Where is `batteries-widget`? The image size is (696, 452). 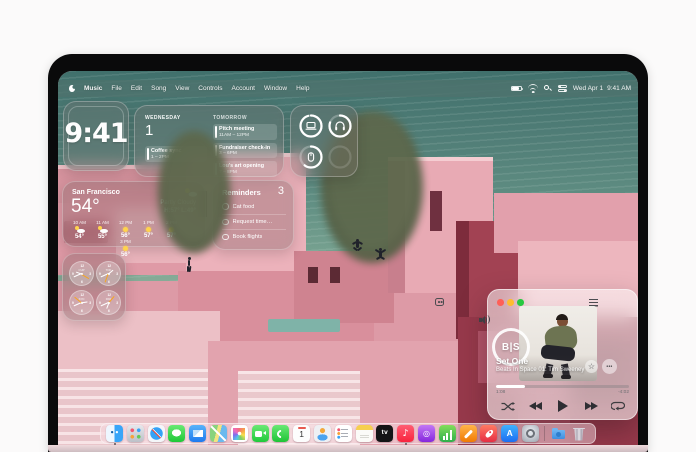
batteries-widget is located at coordinates (324, 141).